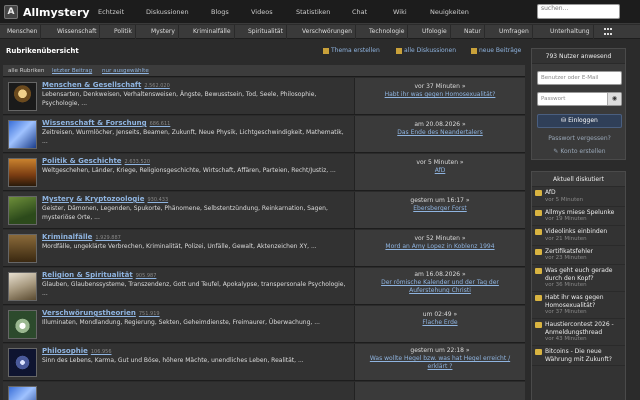  What do you see at coordinates (125, 71) in the screenshot?
I see `filter-selected: nur ausgewählte` at bounding box center [125, 71].